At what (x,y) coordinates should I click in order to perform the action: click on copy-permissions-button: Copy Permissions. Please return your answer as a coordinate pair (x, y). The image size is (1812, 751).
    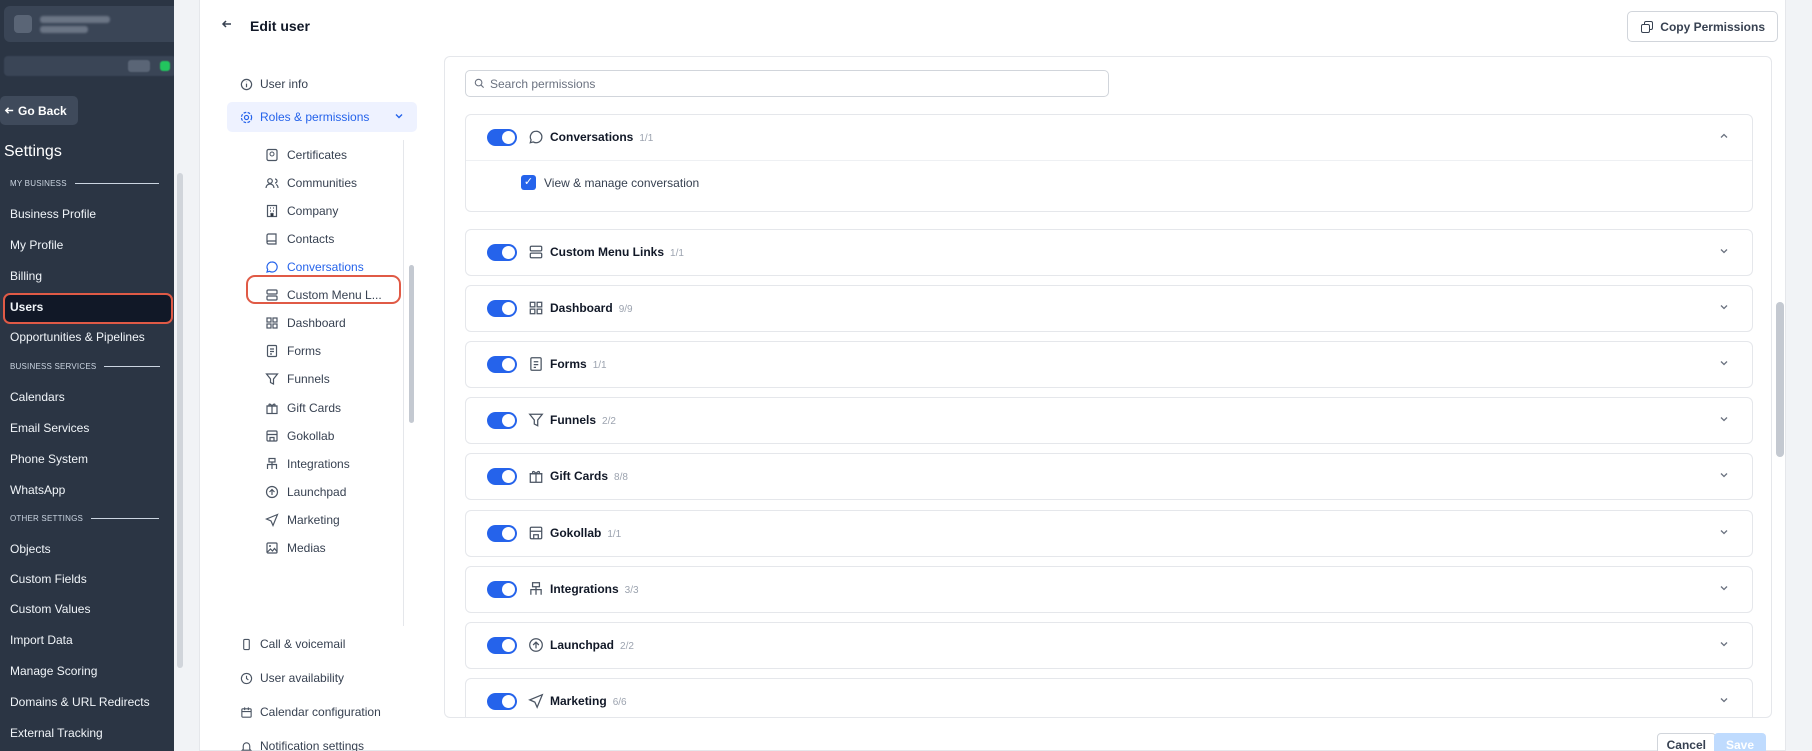
    Looking at the image, I should click on (1702, 26).